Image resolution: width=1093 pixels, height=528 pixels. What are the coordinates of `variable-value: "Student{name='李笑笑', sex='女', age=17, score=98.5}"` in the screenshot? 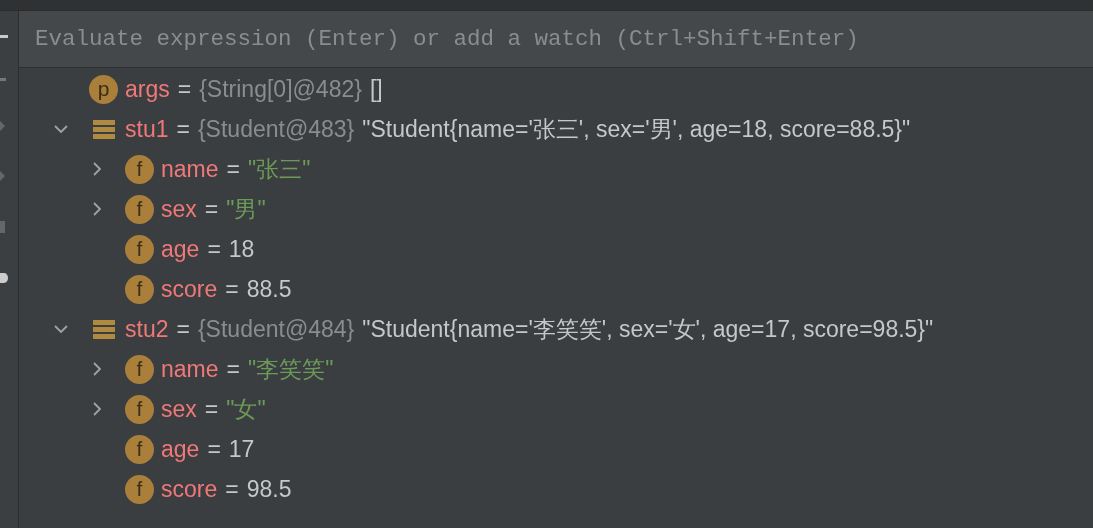 It's located at (648, 329).